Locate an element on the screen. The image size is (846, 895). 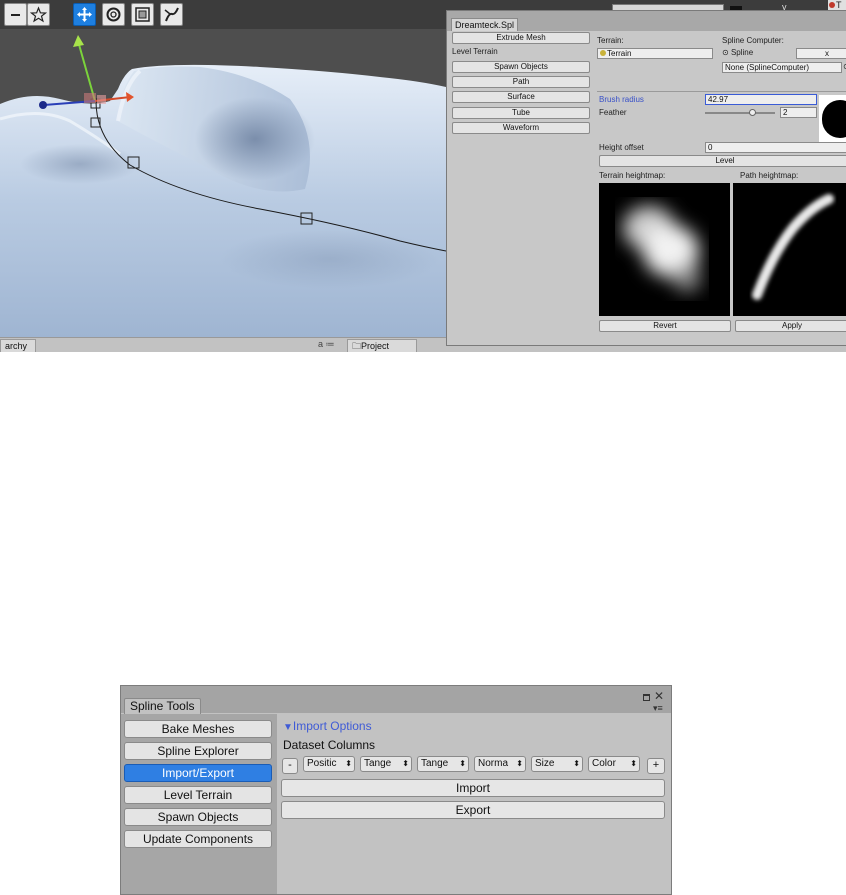
column-dropdown-tangent-2: Tange ⬍ is located at coordinates (443, 764).